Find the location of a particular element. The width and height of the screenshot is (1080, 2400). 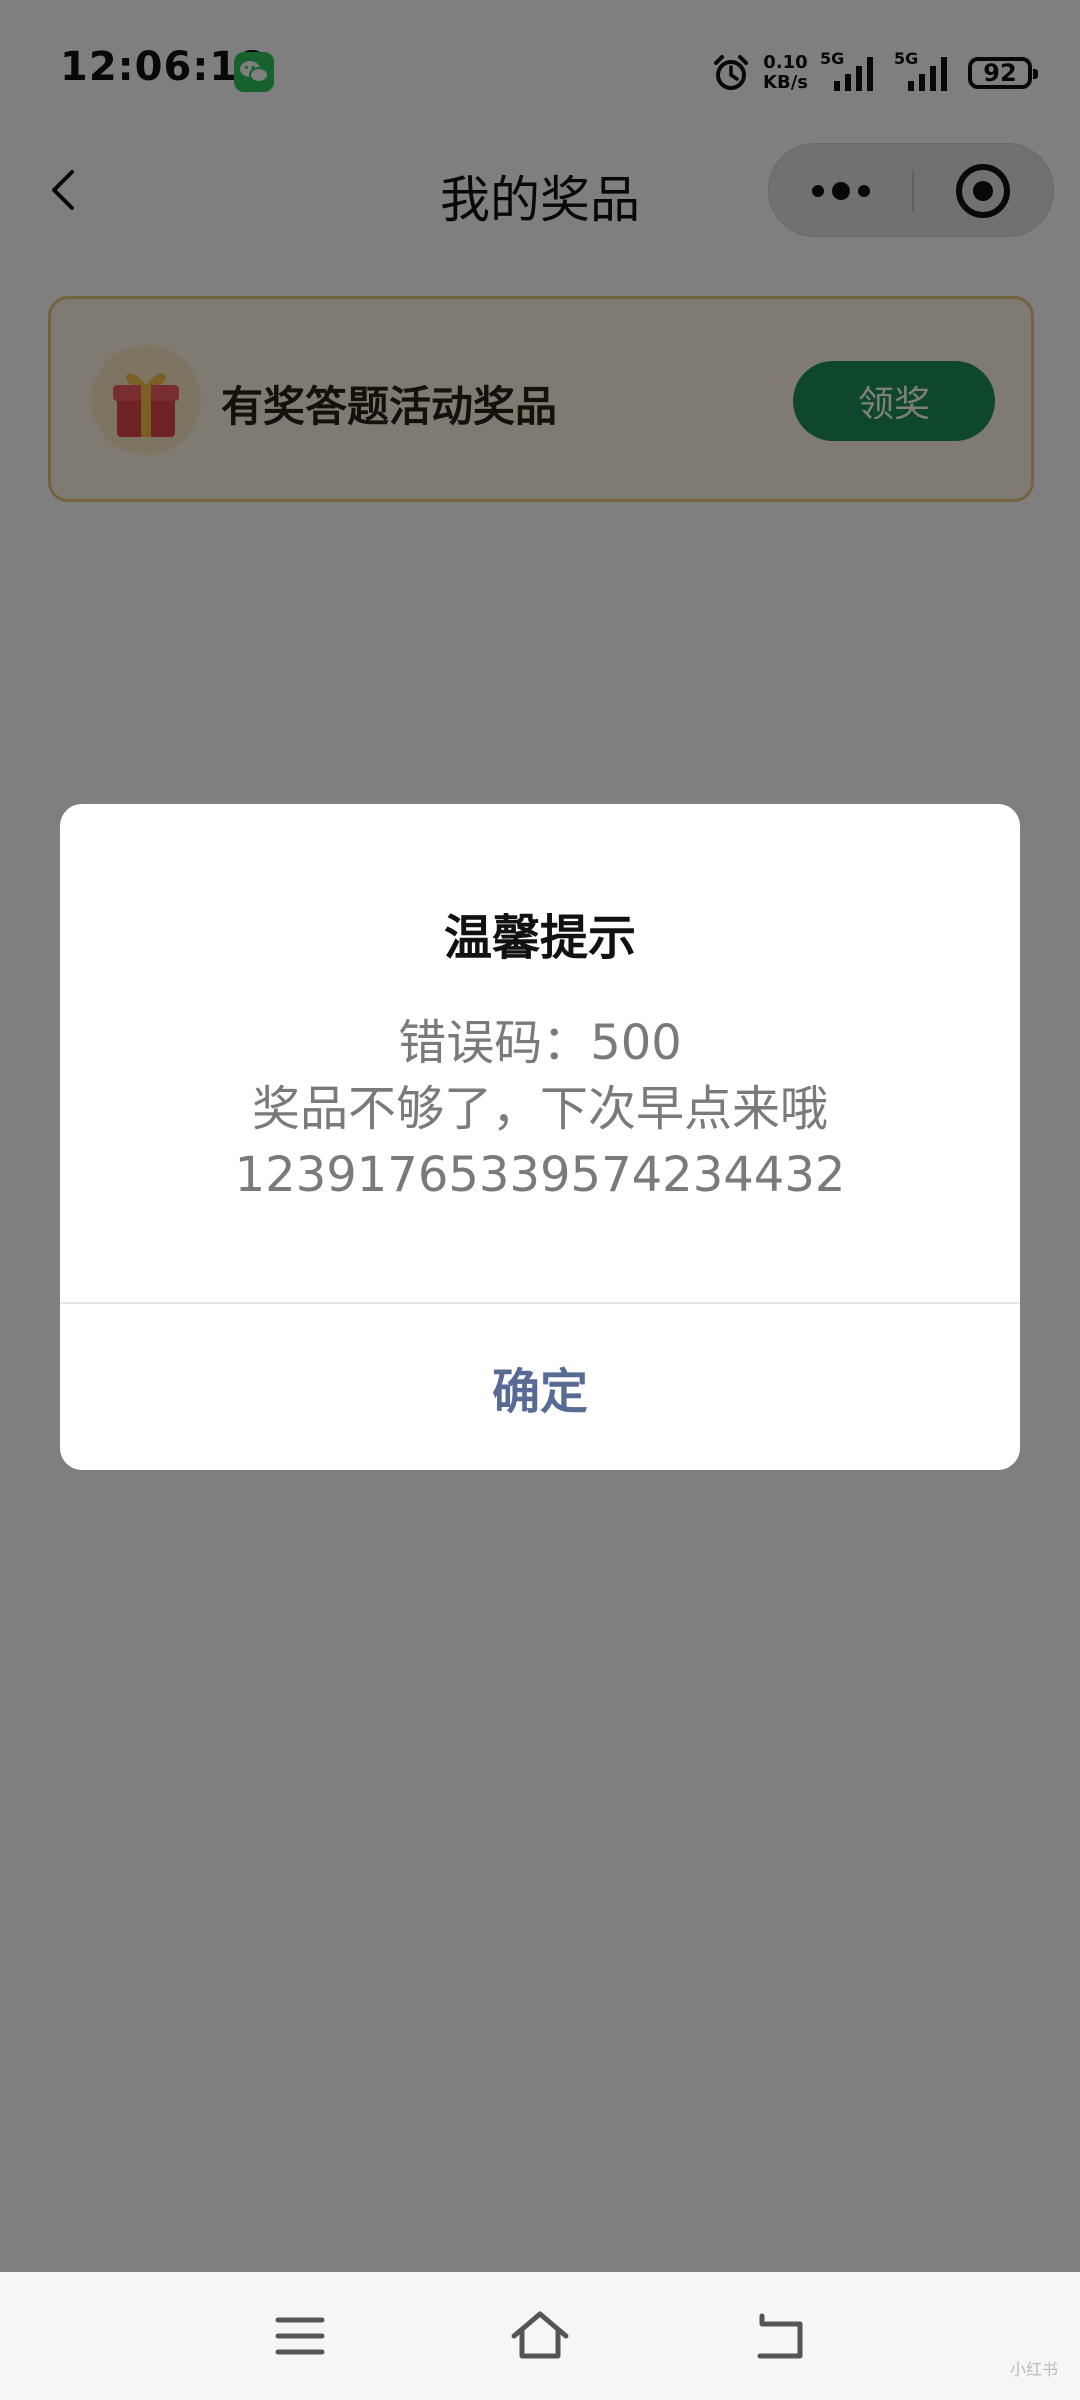

home-icon is located at coordinates (540, 2336).